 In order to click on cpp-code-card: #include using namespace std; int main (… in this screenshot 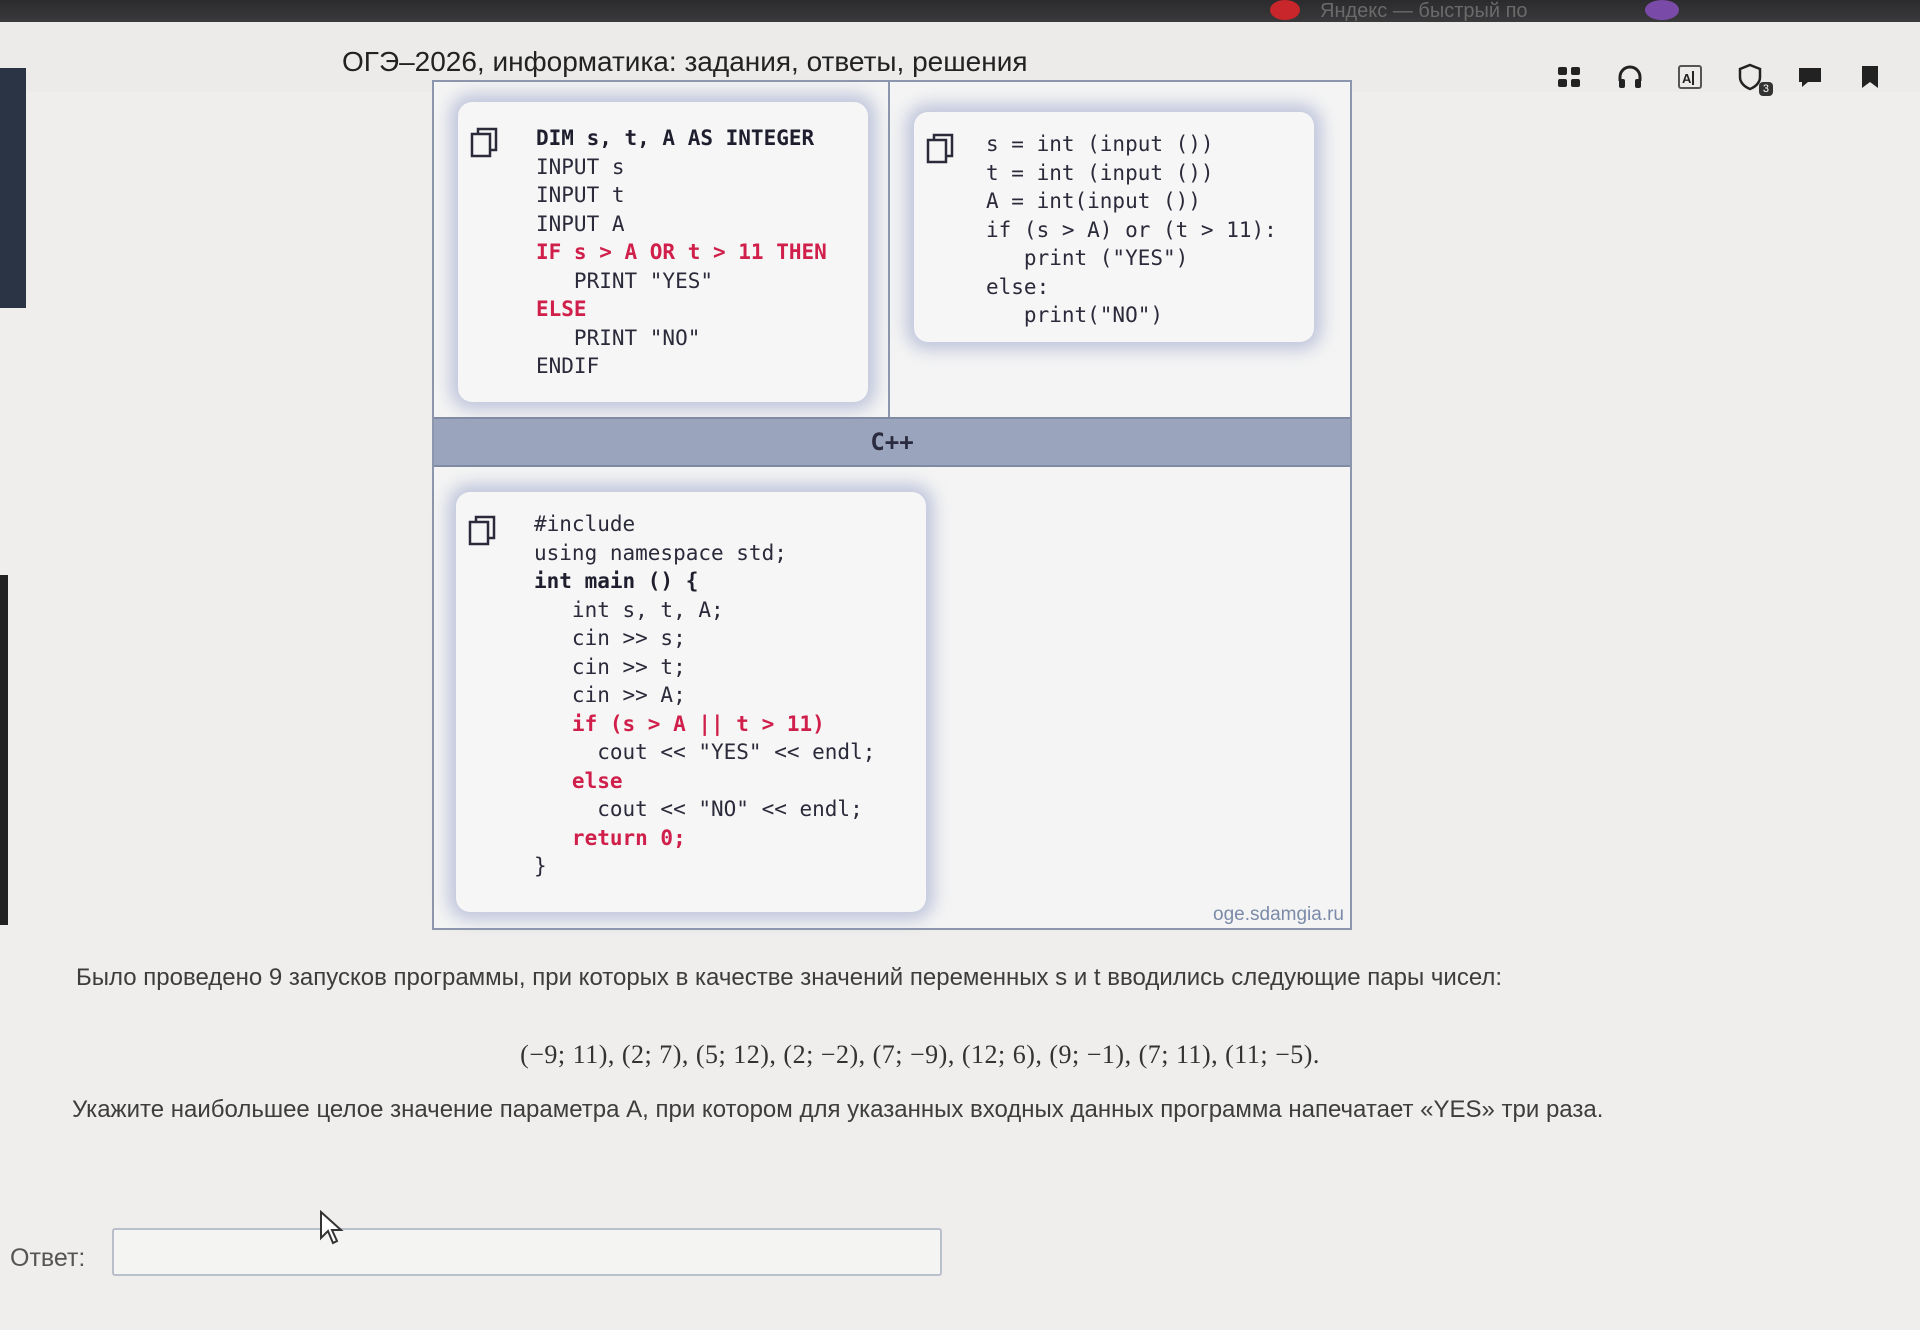, I will do `click(691, 702)`.